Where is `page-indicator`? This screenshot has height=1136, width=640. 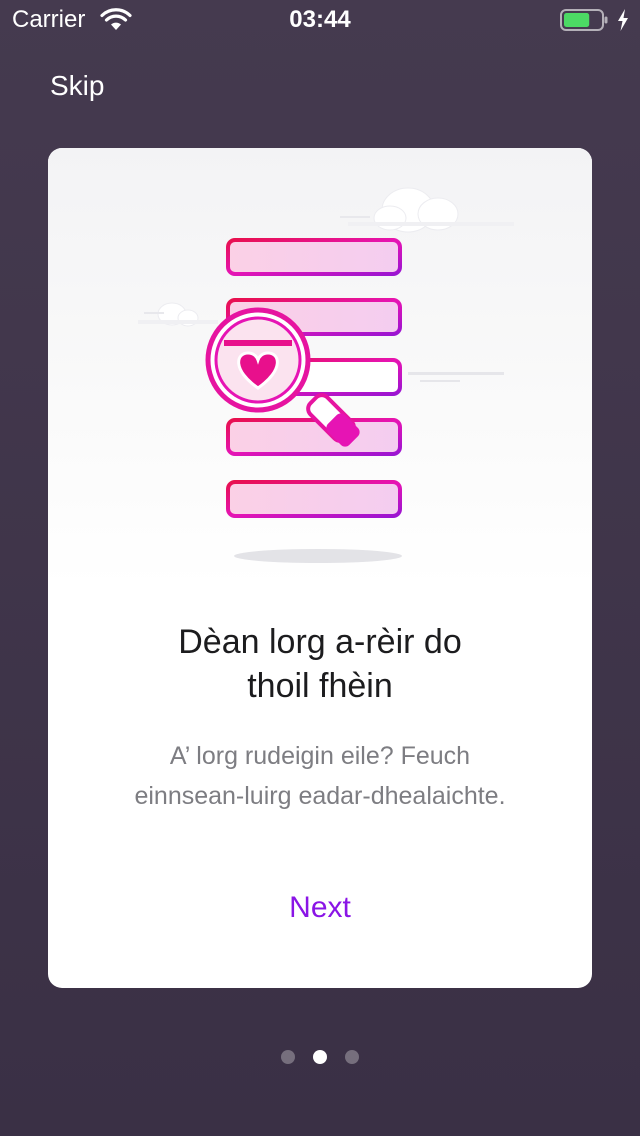
page-indicator is located at coordinates (320, 1057).